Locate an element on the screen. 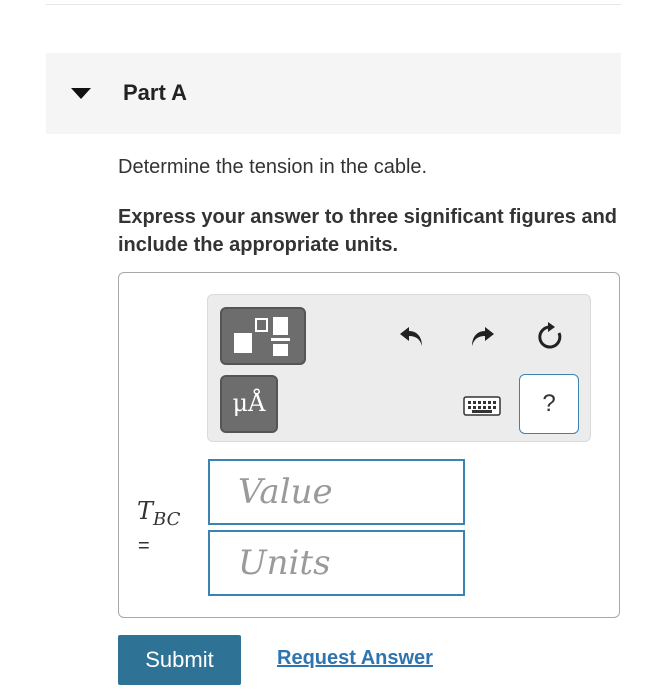 The width and height of the screenshot is (663, 700). question-prompt: Determine the tension in the cable. is located at coordinates (273, 167).